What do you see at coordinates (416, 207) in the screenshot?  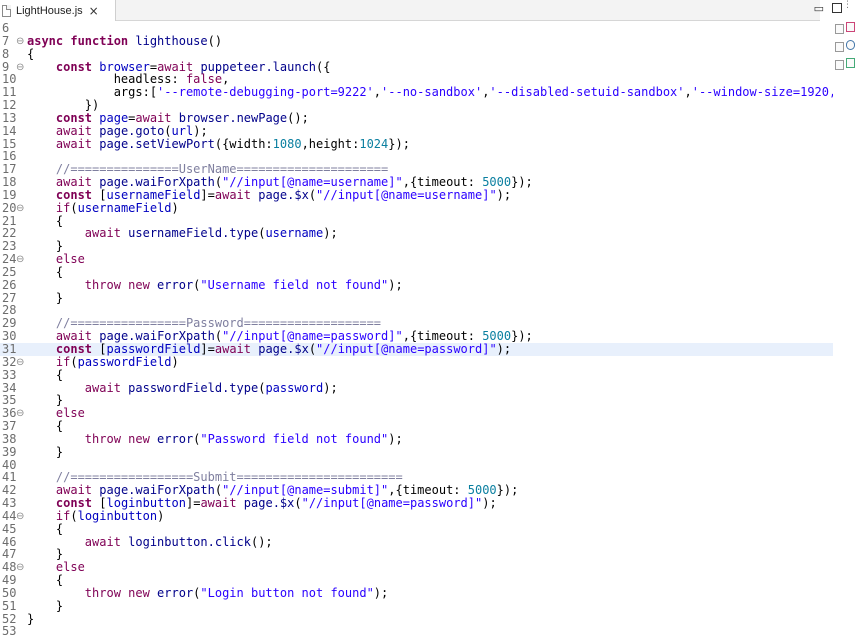 I see `code-line: 20 ⊖ if(usernameField)` at bounding box center [416, 207].